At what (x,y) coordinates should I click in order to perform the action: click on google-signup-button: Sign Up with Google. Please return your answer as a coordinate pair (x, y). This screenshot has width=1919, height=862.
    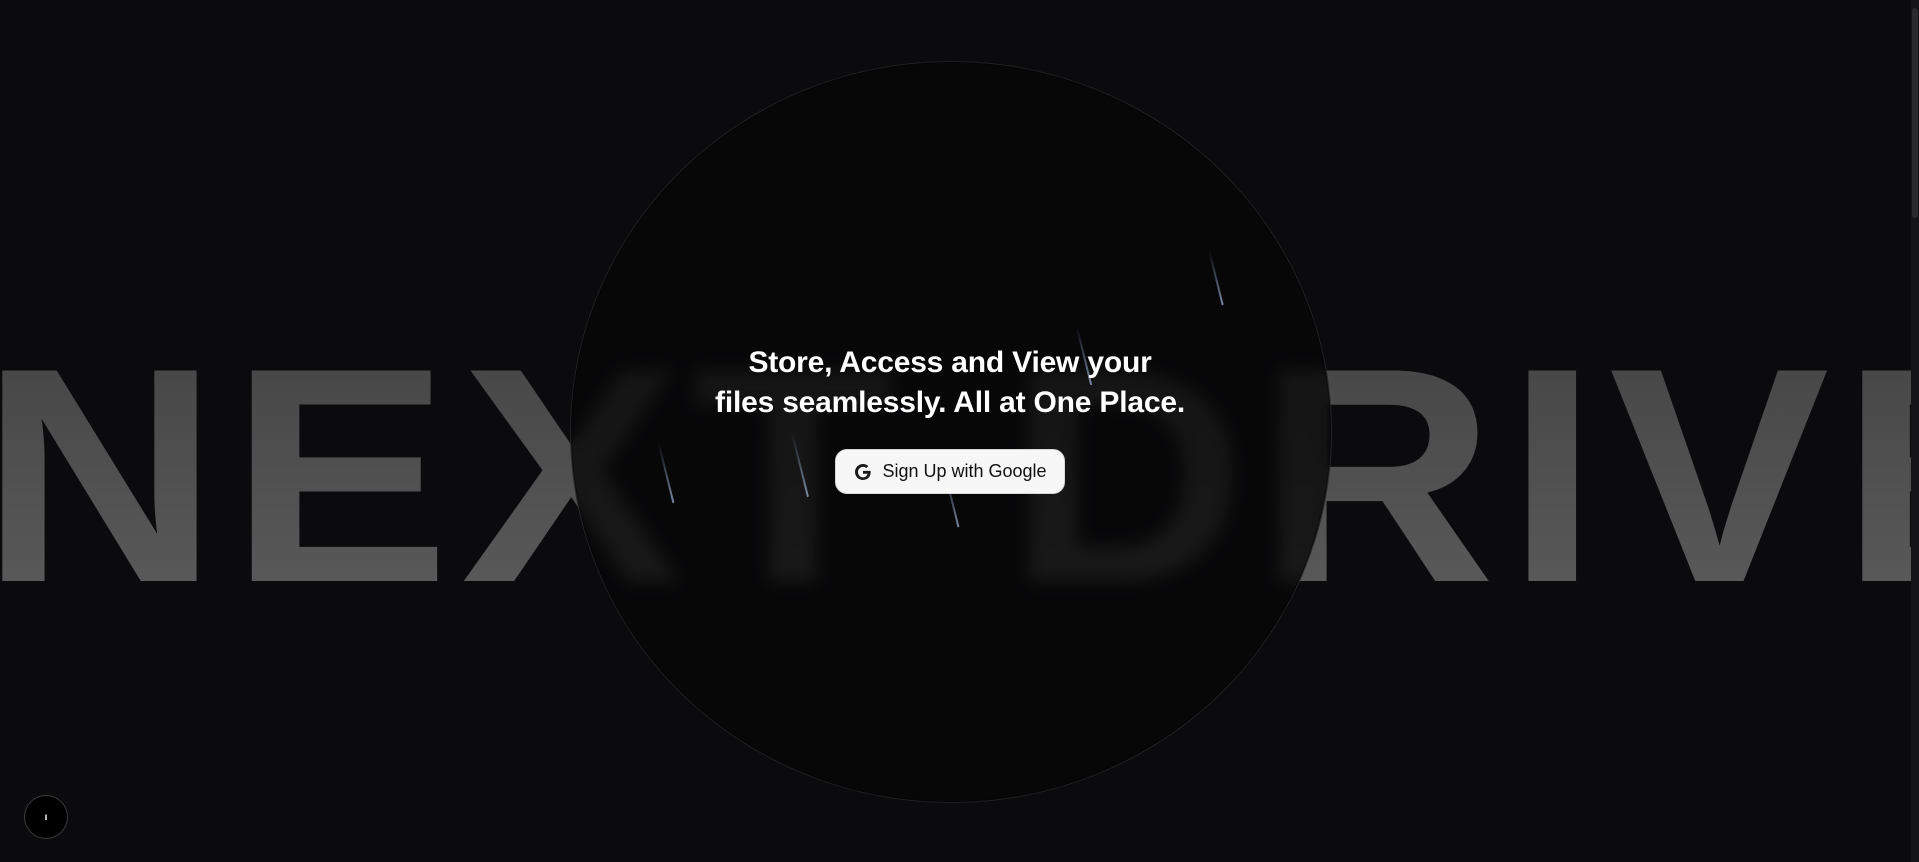
    Looking at the image, I should click on (950, 471).